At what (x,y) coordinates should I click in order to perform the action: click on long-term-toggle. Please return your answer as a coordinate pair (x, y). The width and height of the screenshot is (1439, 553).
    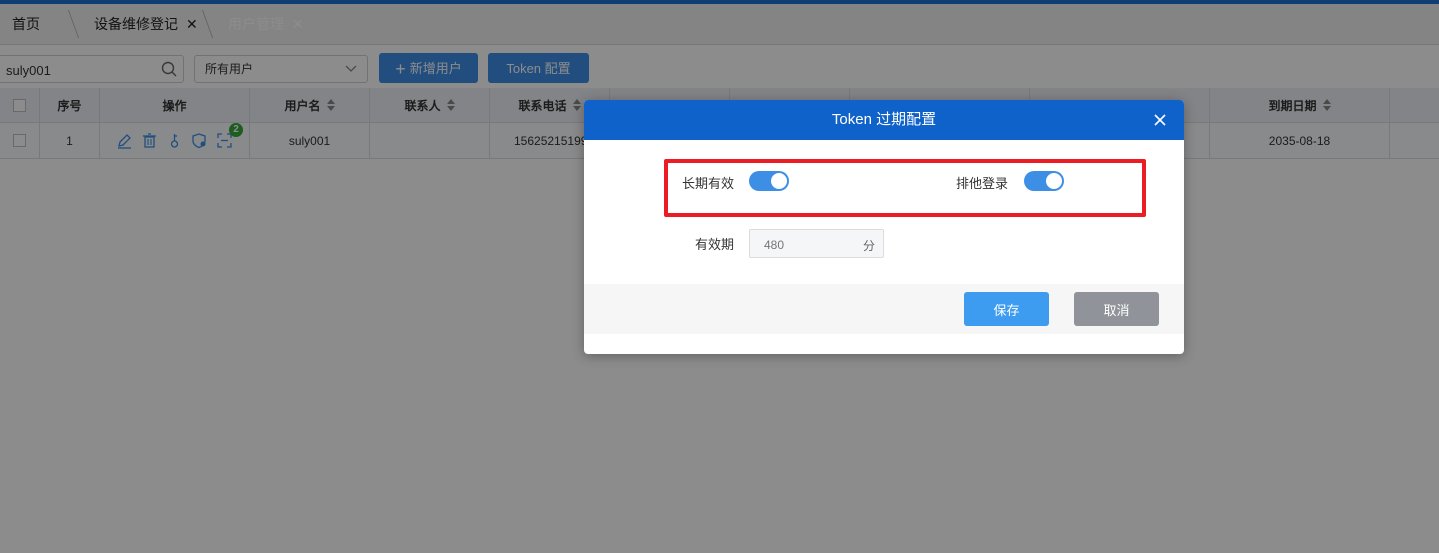
    Looking at the image, I should click on (769, 181).